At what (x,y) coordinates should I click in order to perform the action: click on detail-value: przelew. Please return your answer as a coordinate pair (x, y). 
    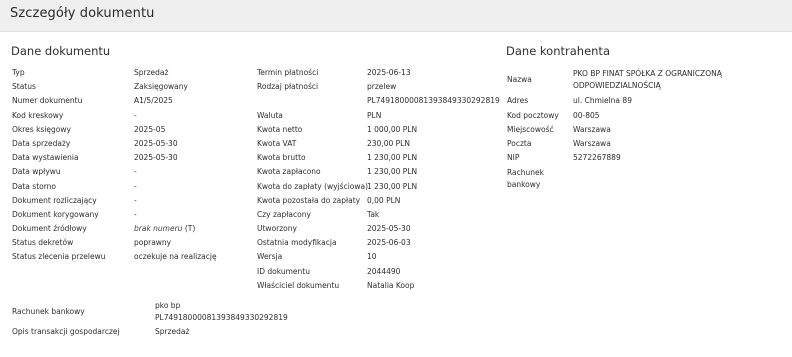
    Looking at the image, I should click on (382, 87).